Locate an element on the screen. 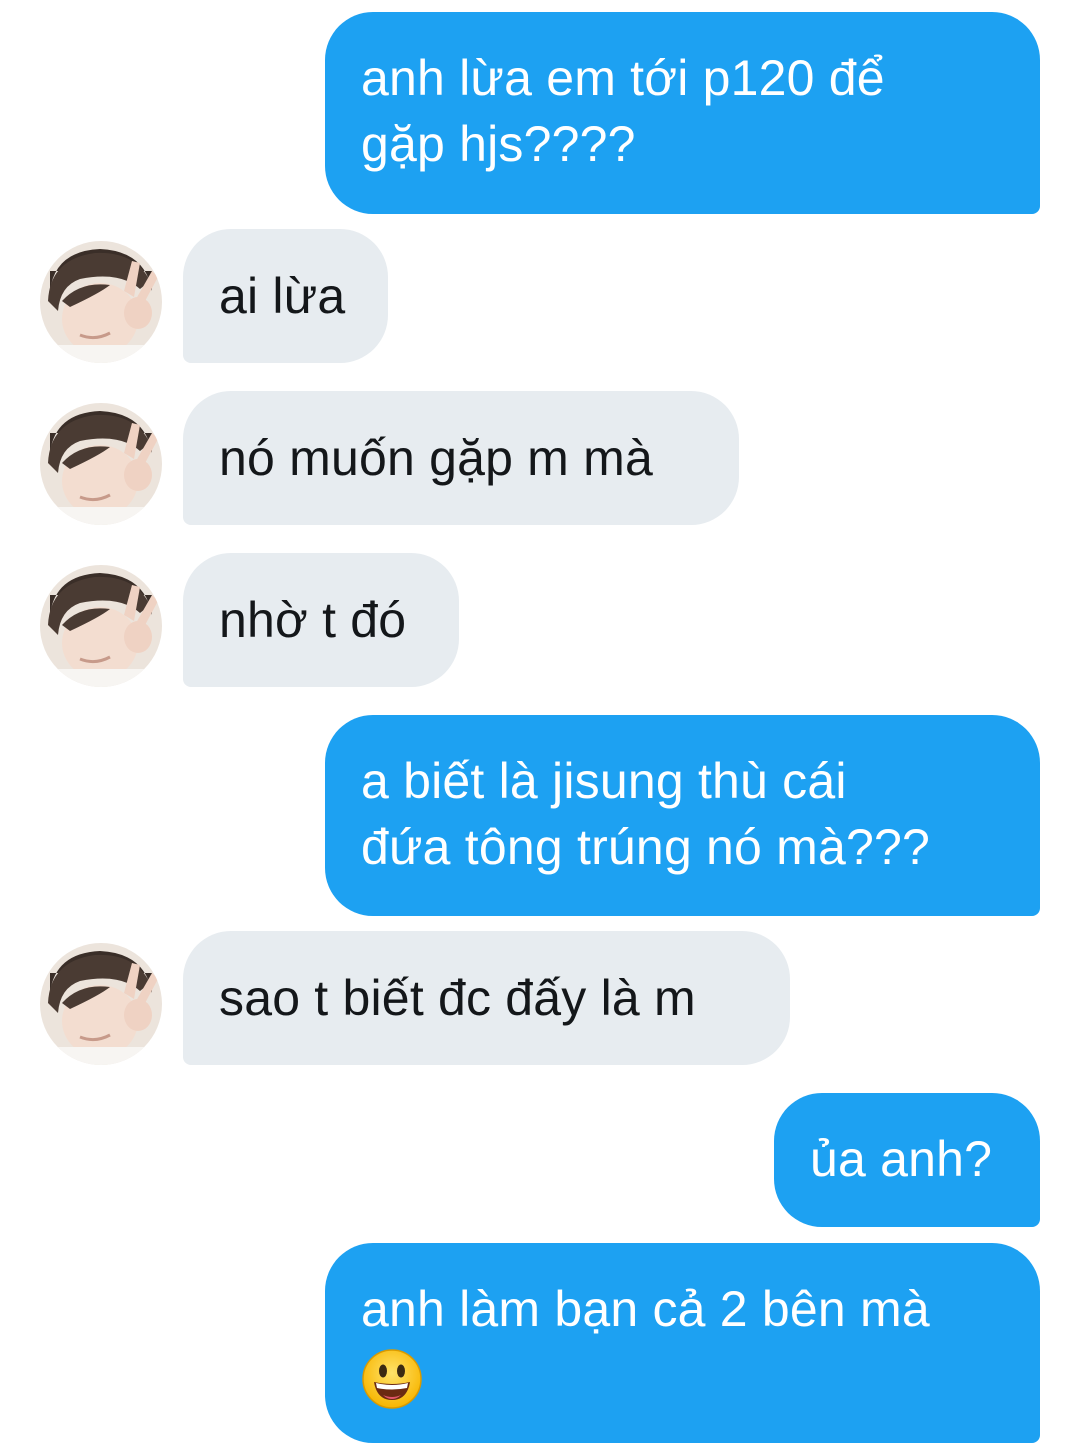 Image resolution: width=1080 pixels, height=1452 pixels. message-text-line: anh làm bạn cả 2 bên mà is located at coordinates (645, 1309).